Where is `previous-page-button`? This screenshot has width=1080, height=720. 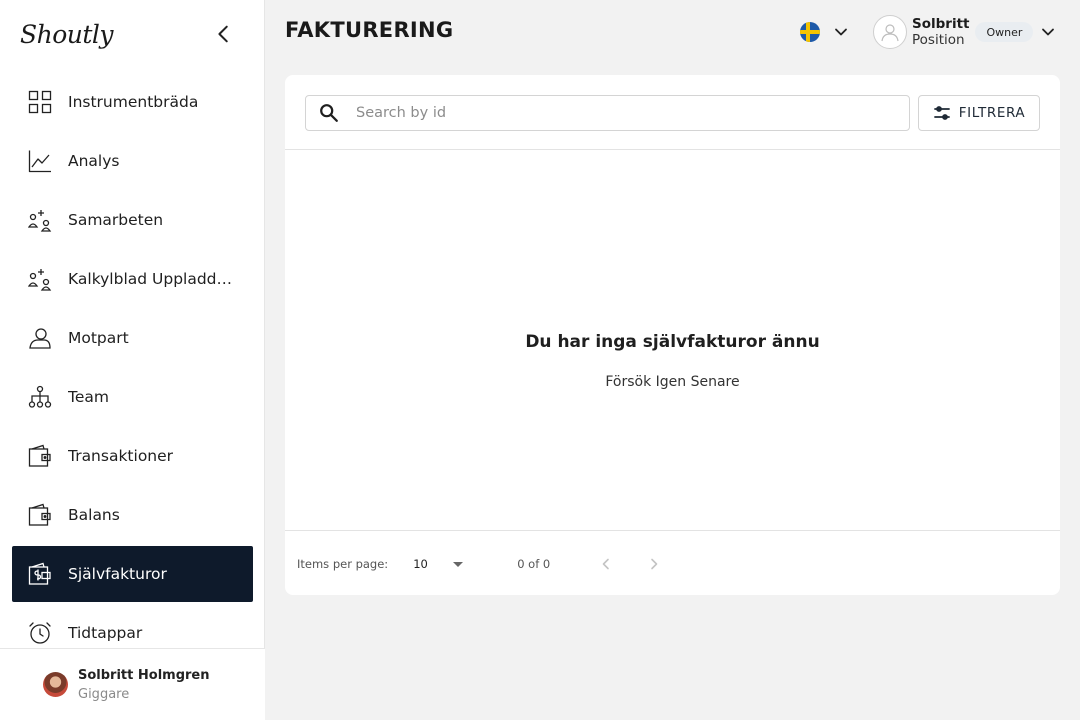 previous-page-button is located at coordinates (606, 564).